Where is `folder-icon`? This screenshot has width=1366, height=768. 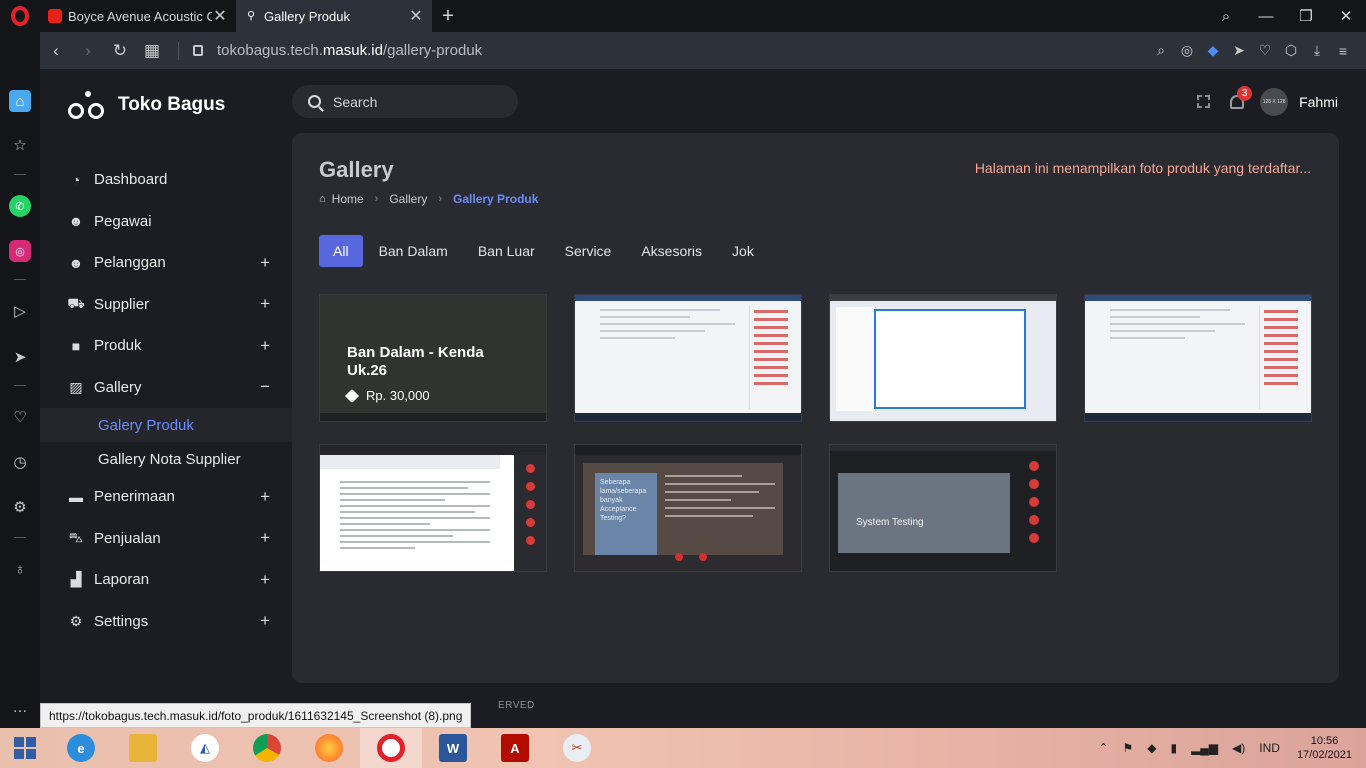
folder-icon is located at coordinates (143, 748).